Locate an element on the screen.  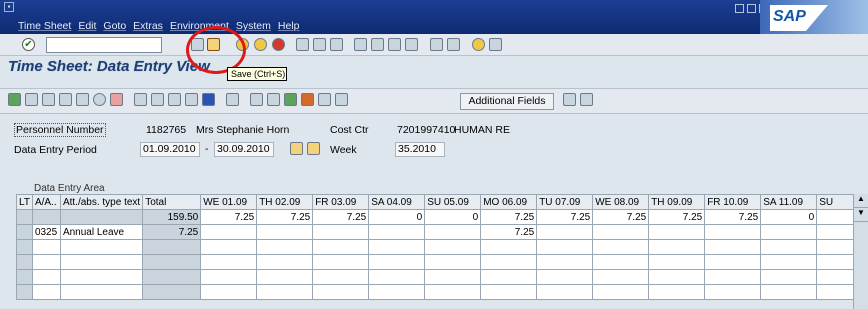
search-icon is located at coordinates (140, 99).